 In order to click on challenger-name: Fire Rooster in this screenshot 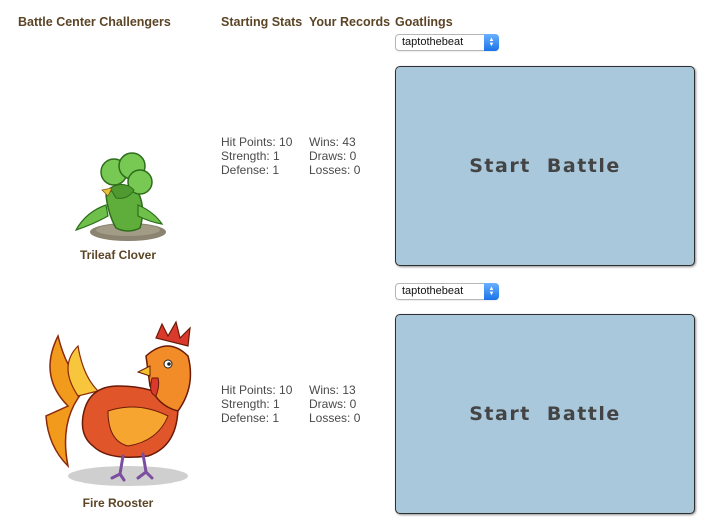, I will do `click(118, 503)`.